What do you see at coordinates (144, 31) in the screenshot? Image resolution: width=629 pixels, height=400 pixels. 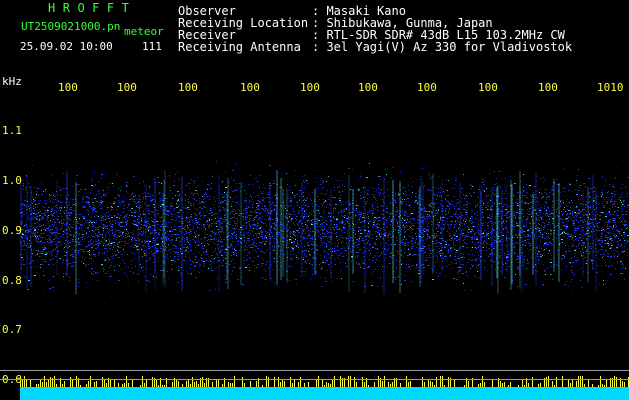 I see `mode-label: meteor` at bounding box center [144, 31].